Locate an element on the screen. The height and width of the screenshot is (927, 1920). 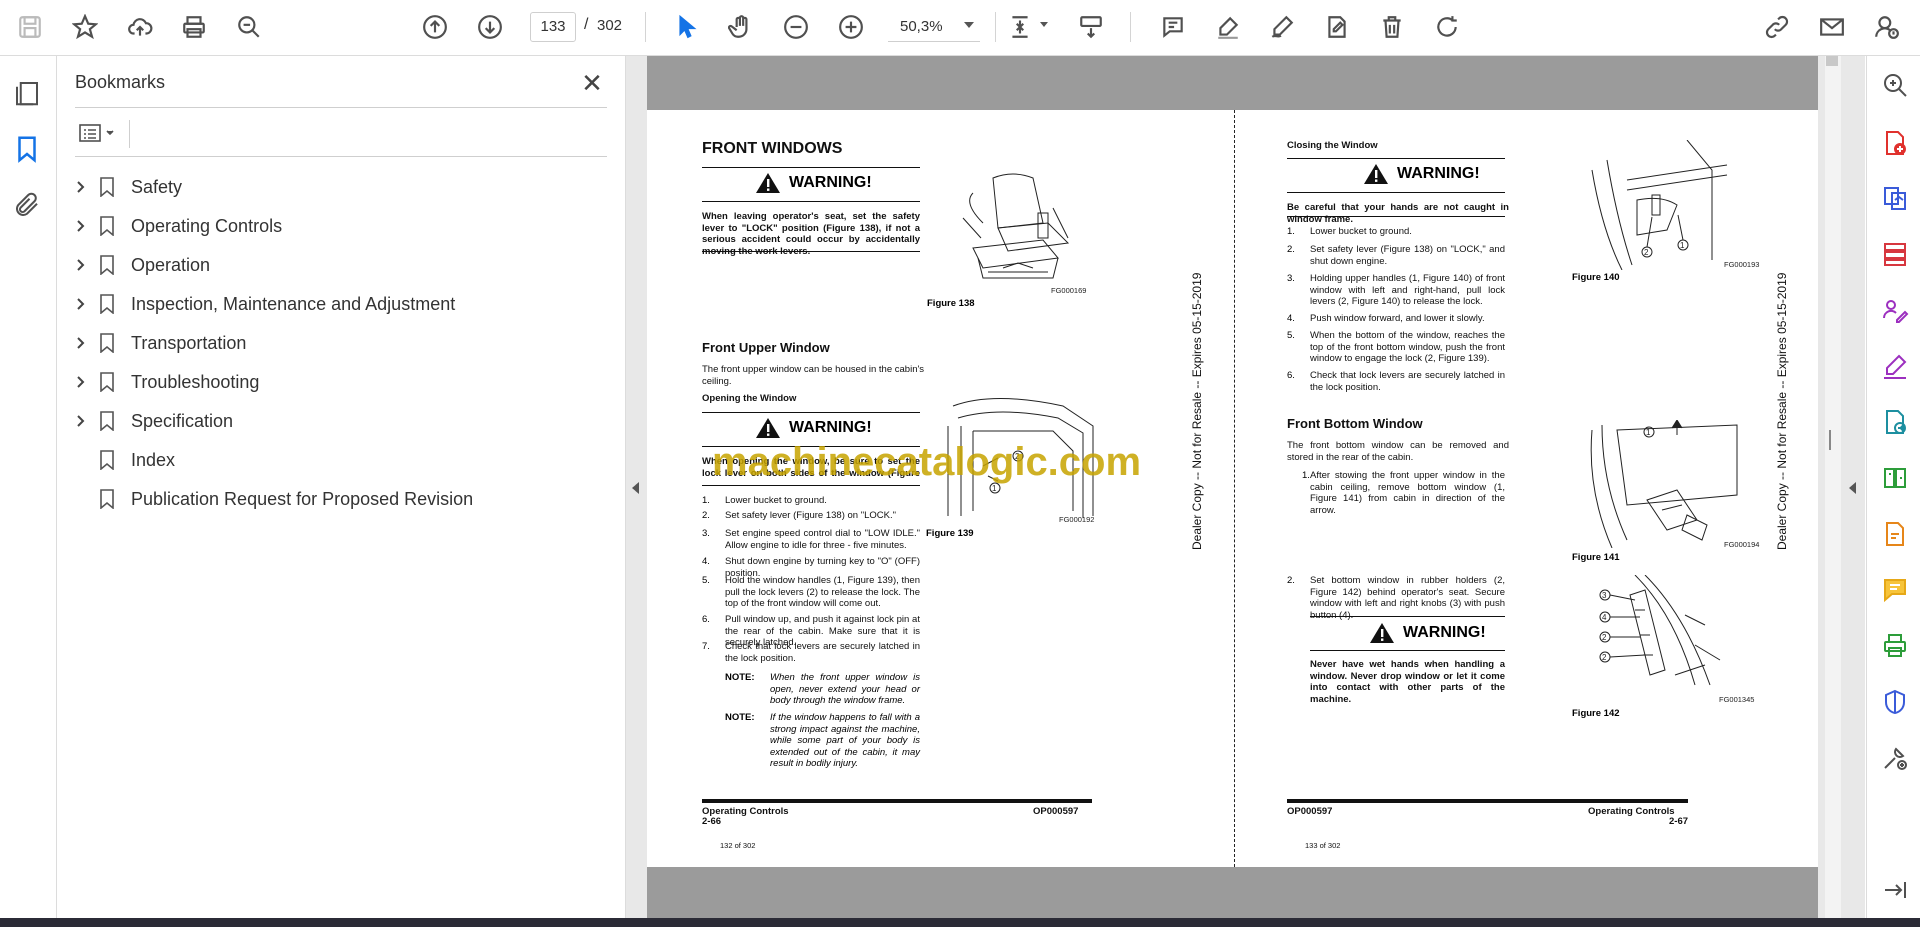
edit-text-icon is located at coordinates (1337, 27).